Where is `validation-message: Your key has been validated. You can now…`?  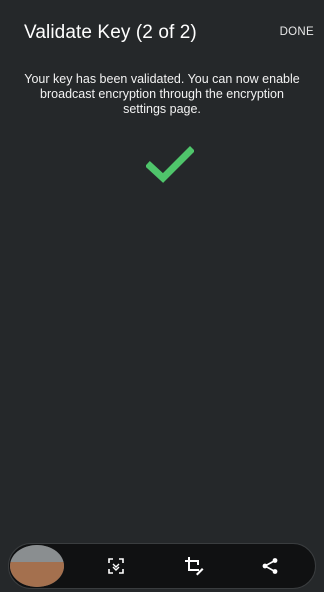
validation-message: Your key has been validated. You can now… is located at coordinates (162, 94).